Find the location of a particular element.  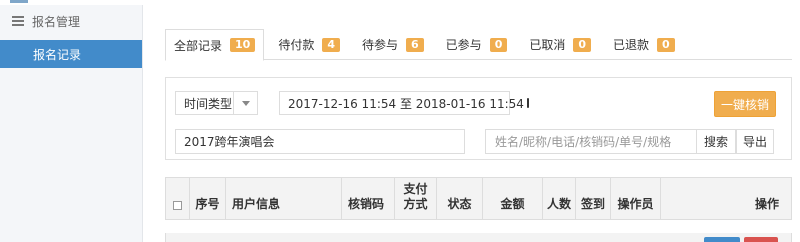

tab-label: 已退款 is located at coordinates (631, 45).